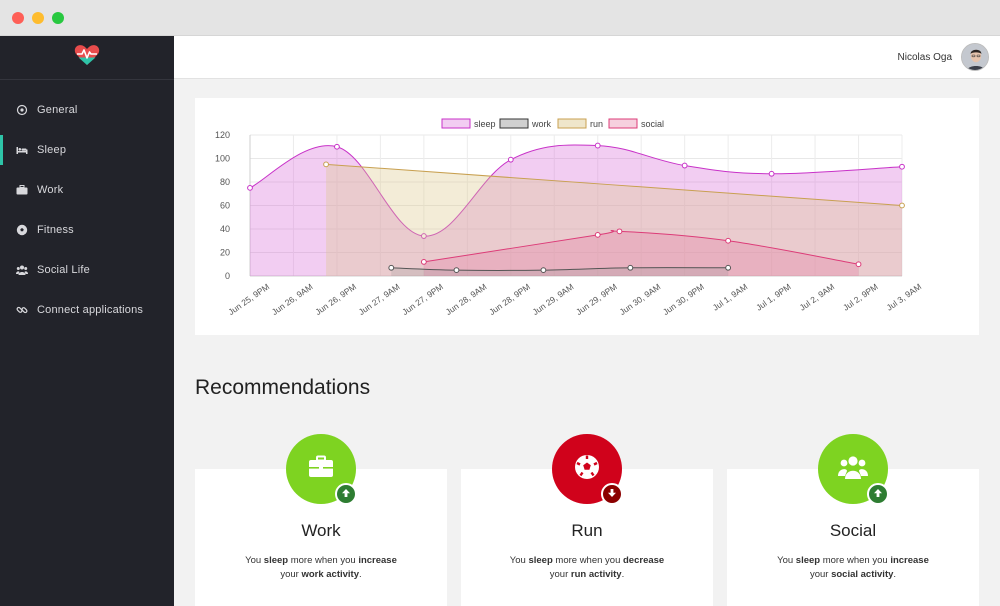 The height and width of the screenshot is (606, 1000). I want to click on logo-area, so click(87, 58).